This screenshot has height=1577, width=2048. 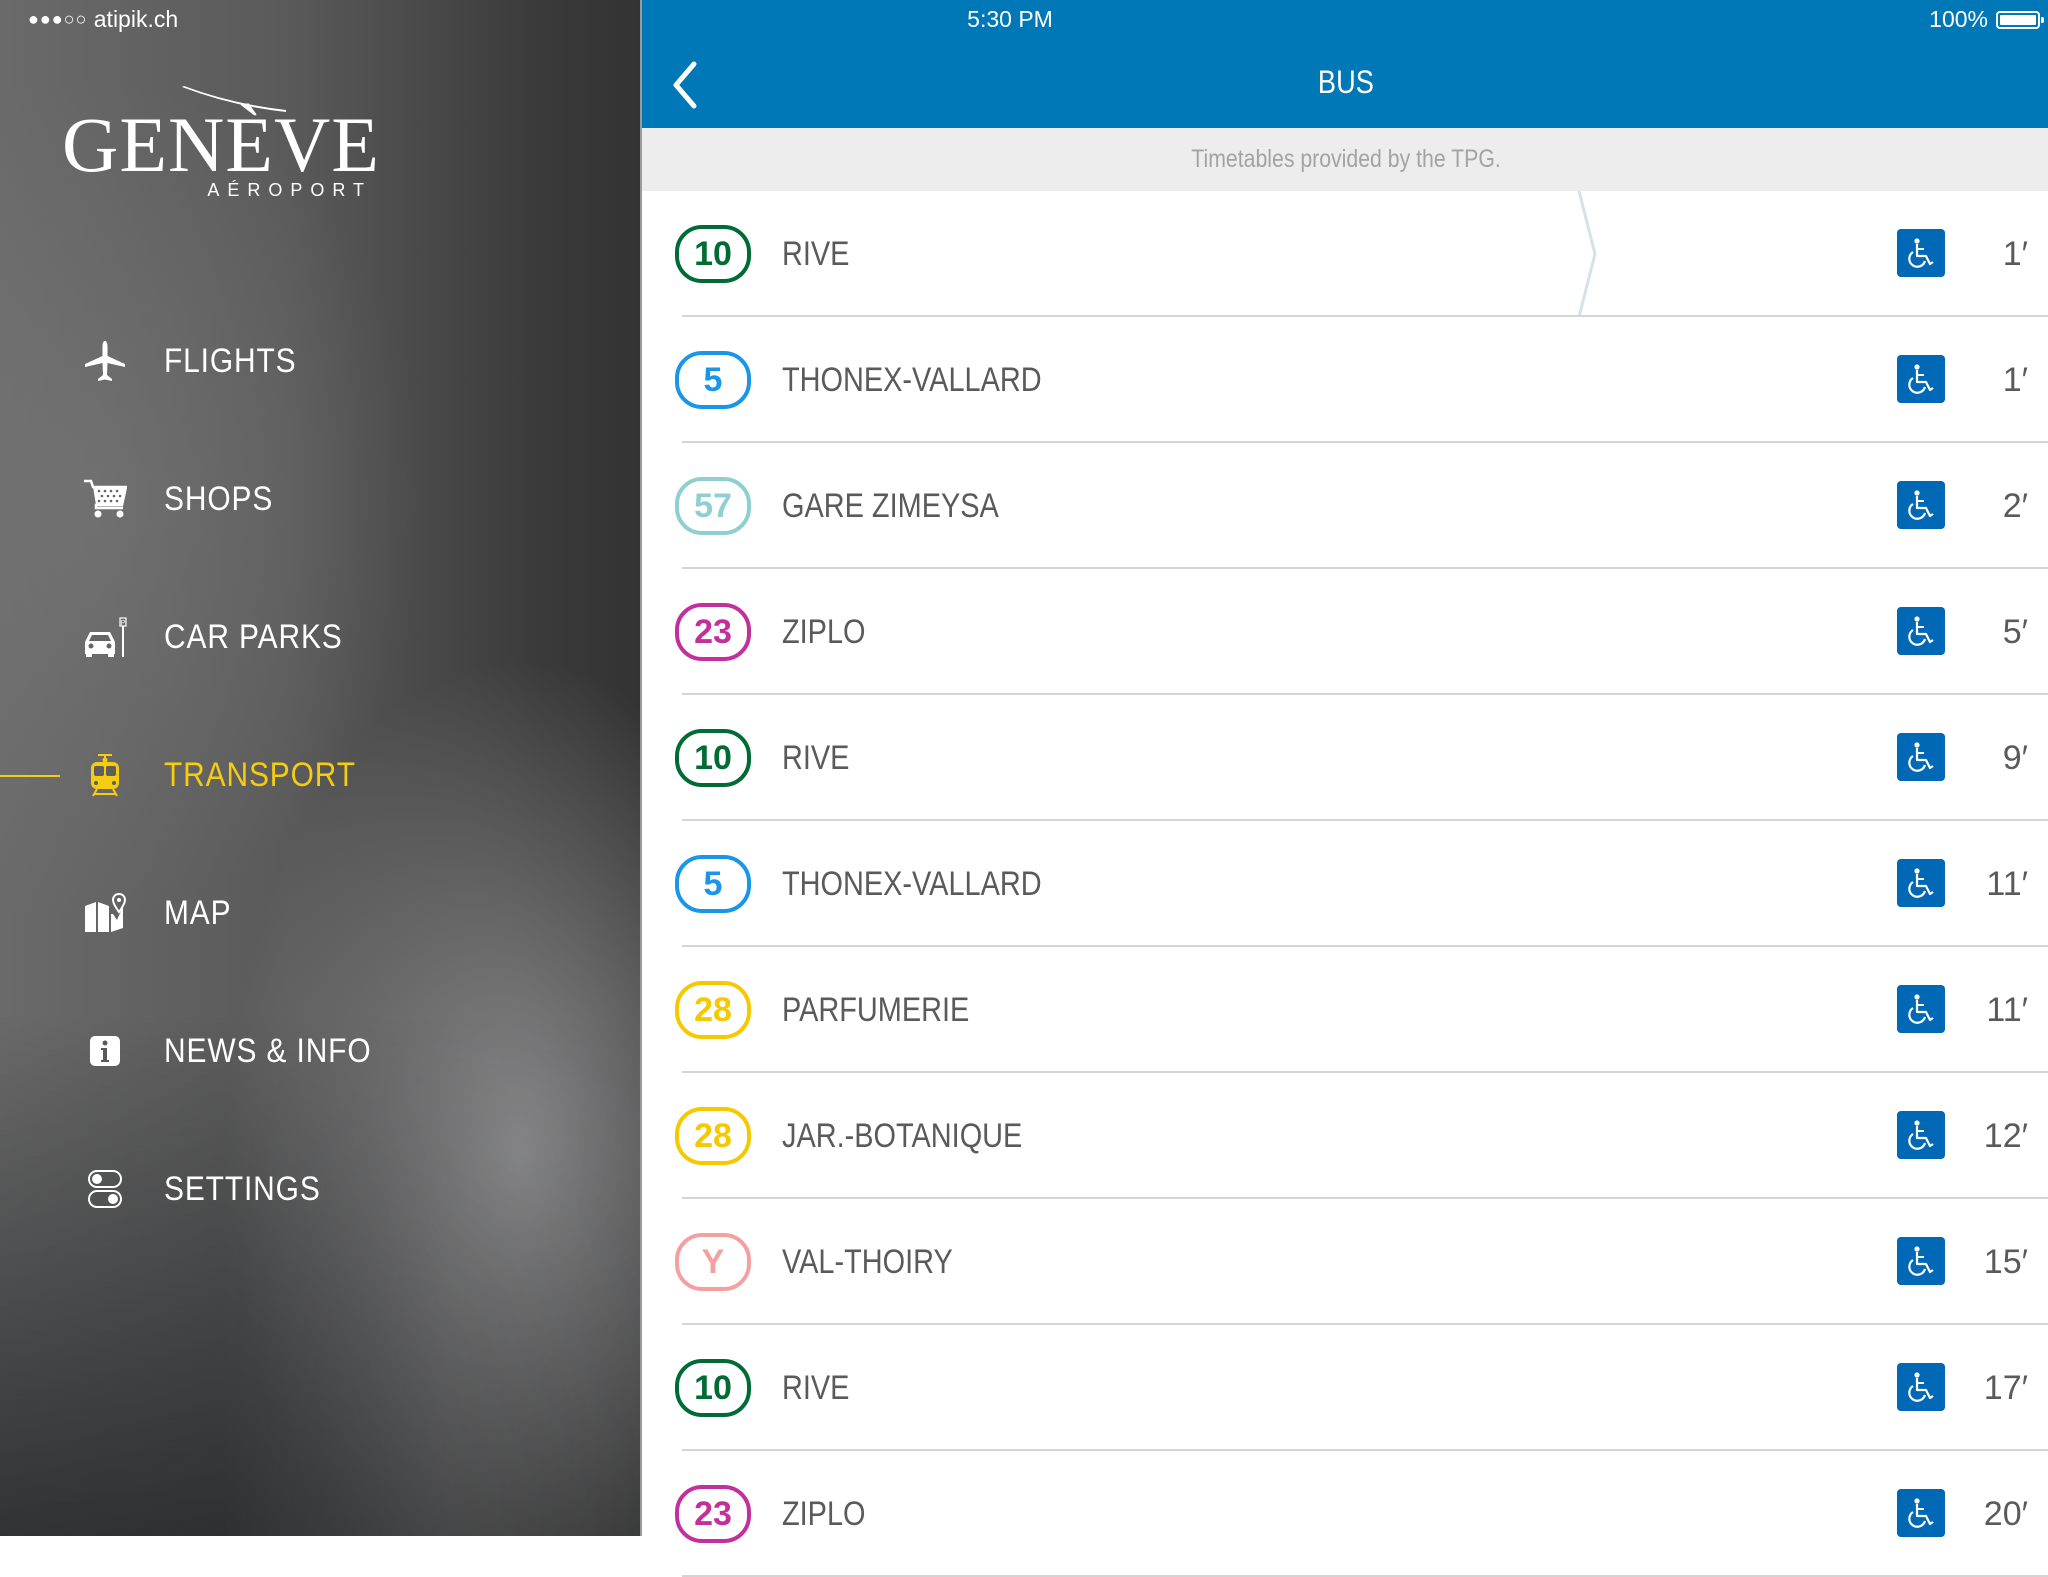 What do you see at coordinates (1345, 632) in the screenshot?
I see `departure-row: 23 ZIPLO 5′` at bounding box center [1345, 632].